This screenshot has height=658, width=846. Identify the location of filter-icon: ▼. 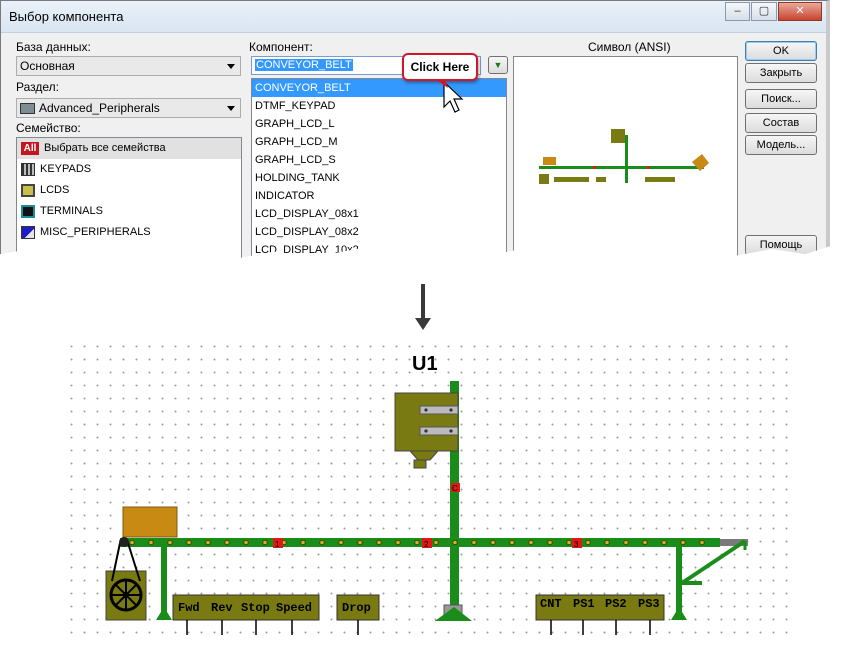
(498, 65).